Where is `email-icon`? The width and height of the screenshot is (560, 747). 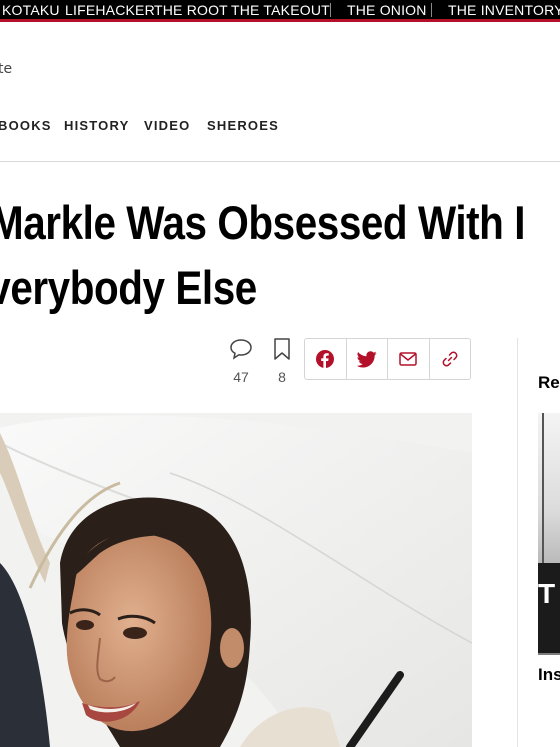 email-icon is located at coordinates (408, 359).